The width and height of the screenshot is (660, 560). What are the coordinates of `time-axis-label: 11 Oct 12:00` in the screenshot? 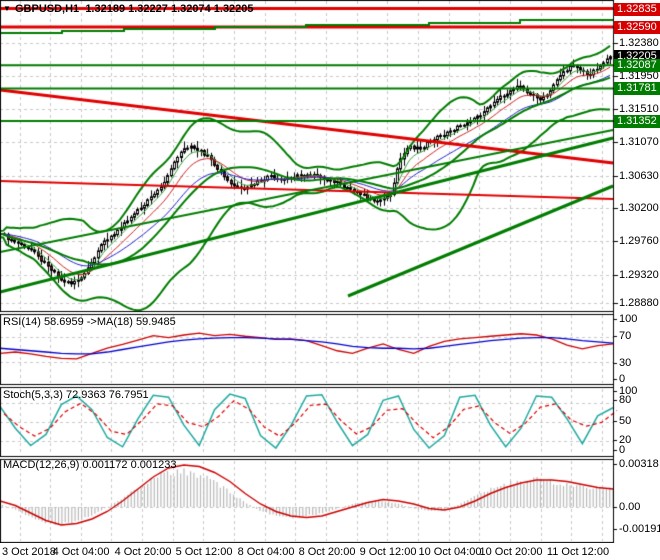 It's located at (578, 552).